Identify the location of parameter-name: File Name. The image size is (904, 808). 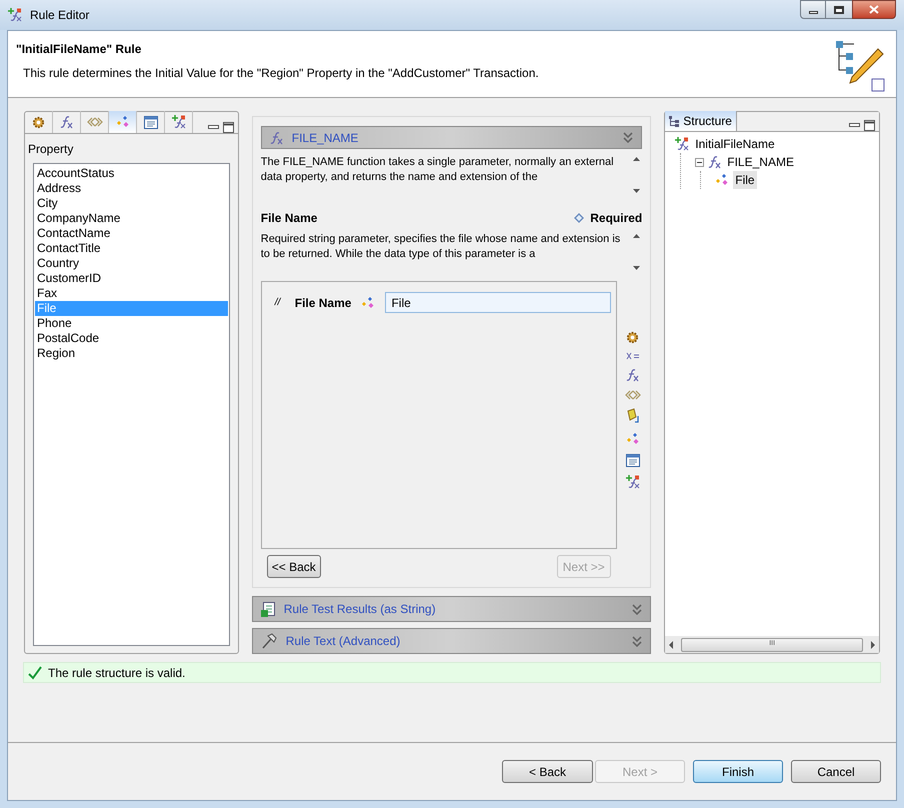
(289, 218).